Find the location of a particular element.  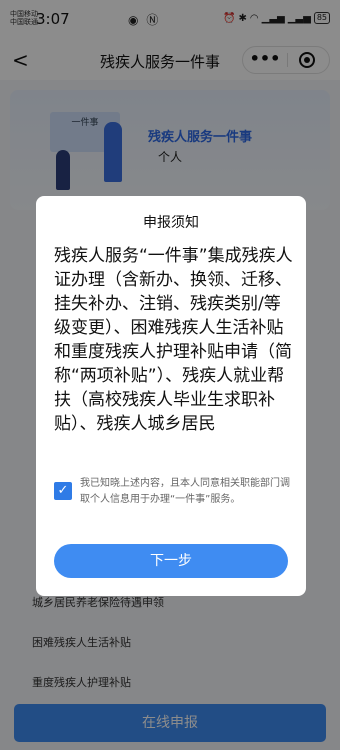

consent-text: 我已知晓上述内容，且本人同意相关职能部门调取个人信息用于办理“一件事”服务。 is located at coordinates (185, 491).